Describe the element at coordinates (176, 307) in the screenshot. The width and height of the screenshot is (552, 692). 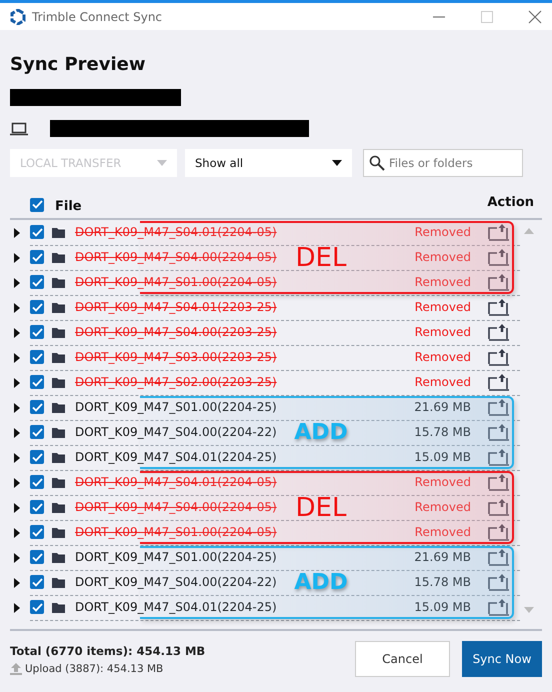
I see `file-name: DORT_K09_M47_S04.01(2203-25)` at that location.